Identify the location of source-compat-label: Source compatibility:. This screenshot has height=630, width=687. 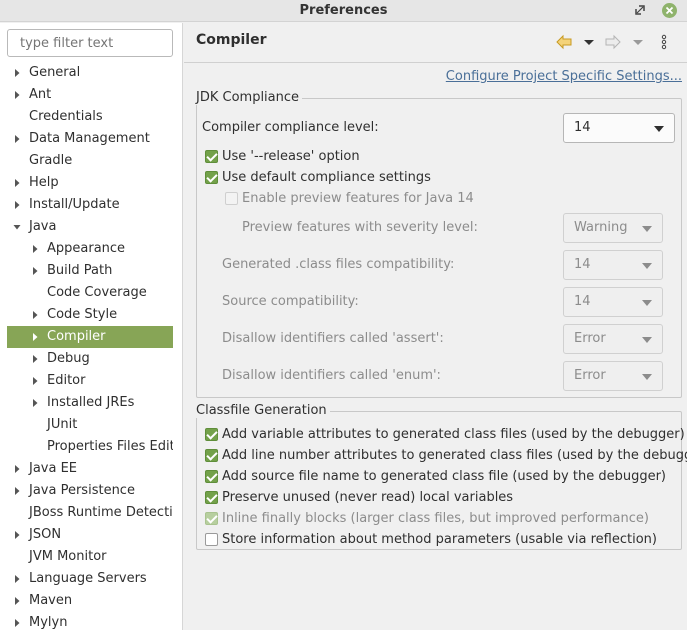
(290, 301).